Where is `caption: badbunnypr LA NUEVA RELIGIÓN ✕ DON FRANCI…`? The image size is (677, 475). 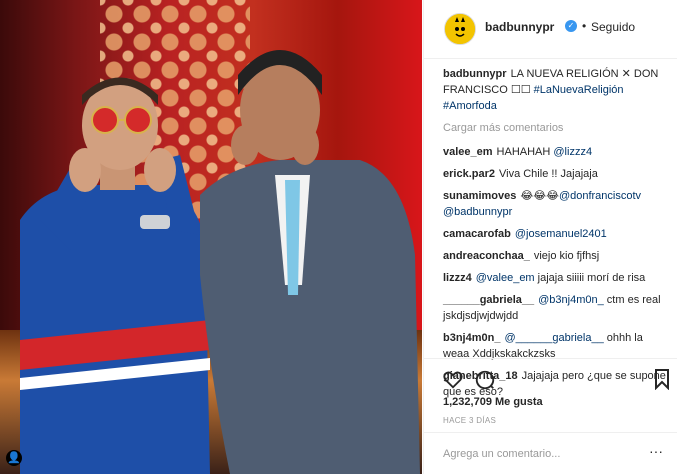 caption: badbunnypr LA NUEVA RELIGIÓN ✕ DON FRANCI… is located at coordinates (555, 90).